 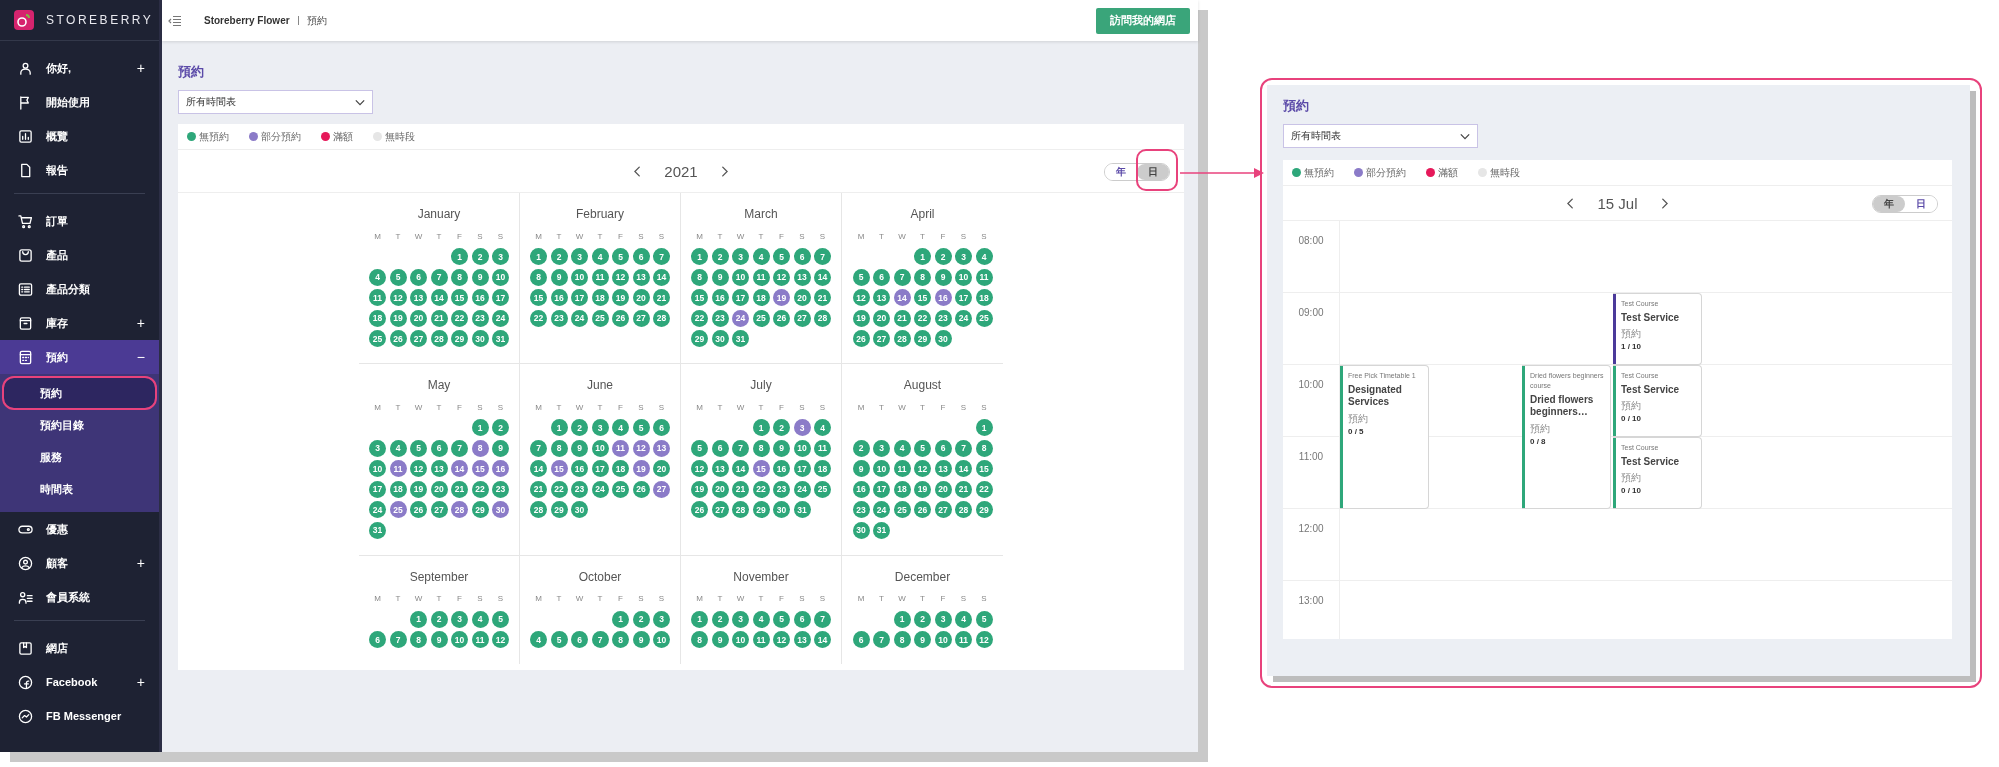 I want to click on day-dot: 13, so click(x=661, y=448).